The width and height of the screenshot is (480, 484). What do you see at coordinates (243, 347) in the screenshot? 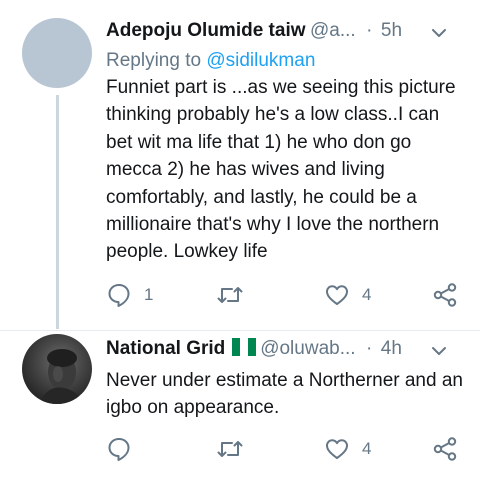
I see `nigeria-flag-icon` at bounding box center [243, 347].